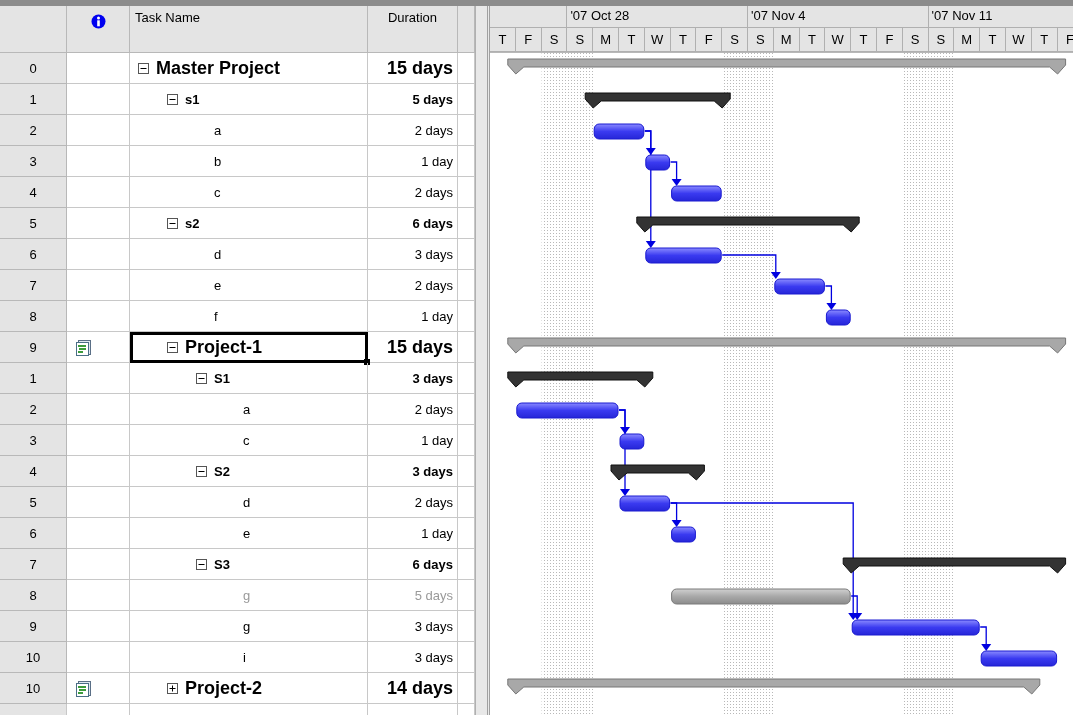  What do you see at coordinates (98, 21) in the screenshot?
I see `info-icon` at bounding box center [98, 21].